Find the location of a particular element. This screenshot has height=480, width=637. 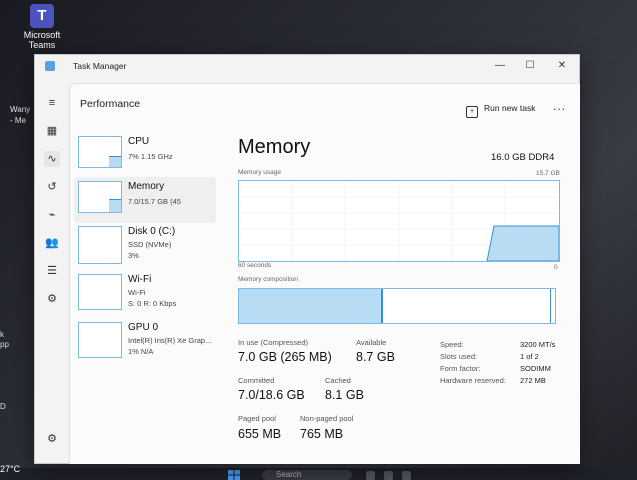

perf-item-cpu: CPU 7% 1.15 GHz is located at coordinates (145, 155).